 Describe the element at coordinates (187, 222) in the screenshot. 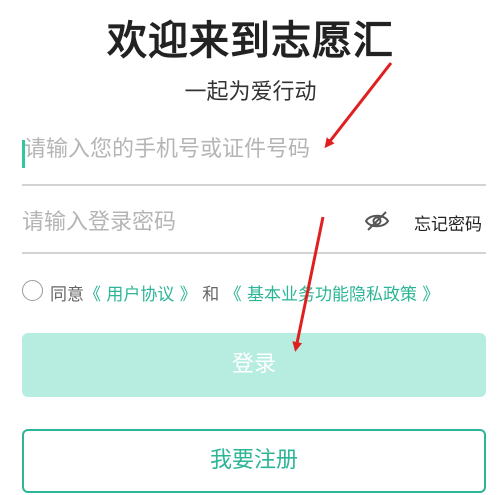

I see `password-input` at that location.